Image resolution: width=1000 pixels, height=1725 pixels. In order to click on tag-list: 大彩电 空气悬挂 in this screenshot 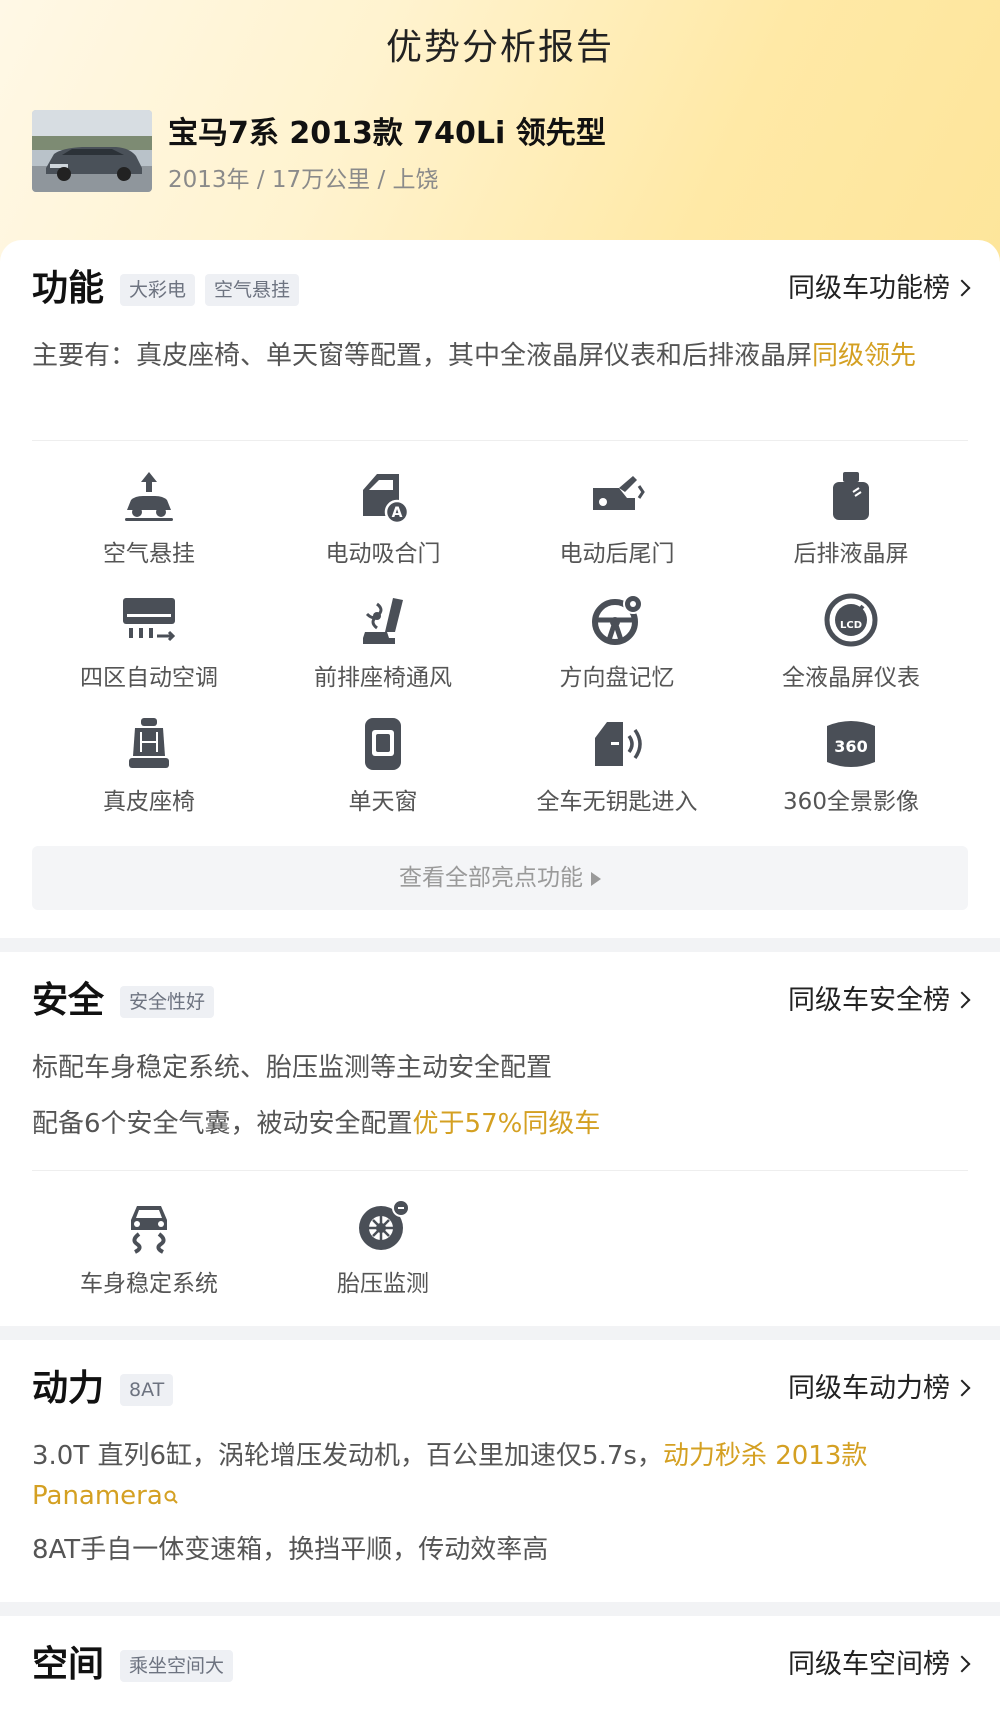, I will do `click(210, 290)`.